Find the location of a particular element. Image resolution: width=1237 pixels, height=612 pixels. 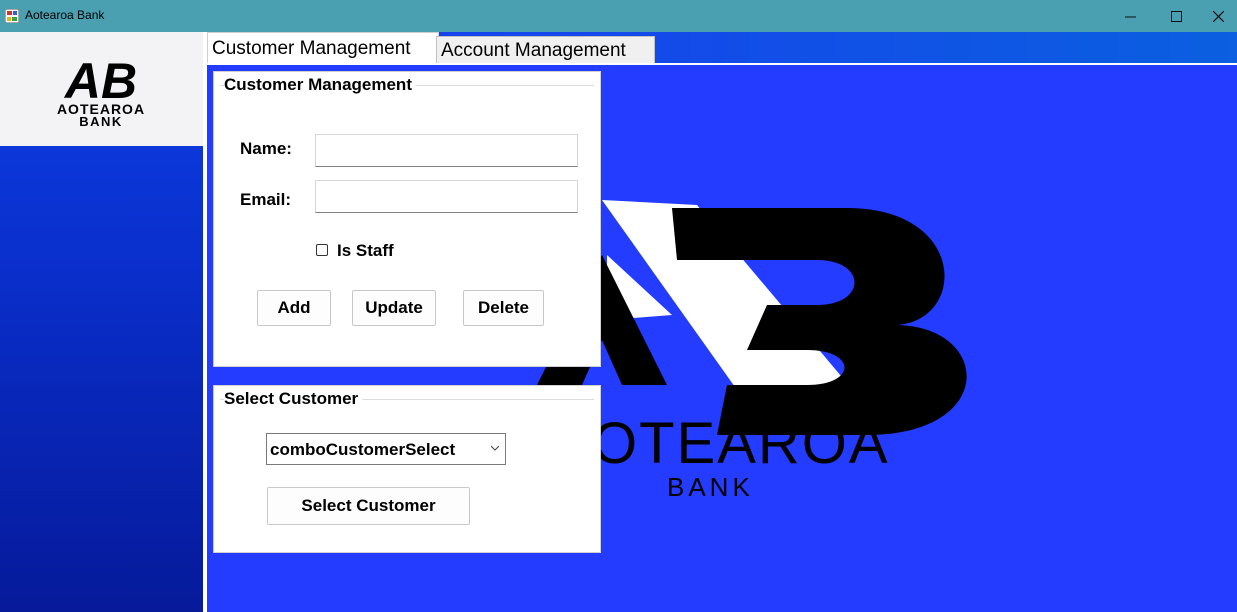

name-field is located at coordinates (446, 150).